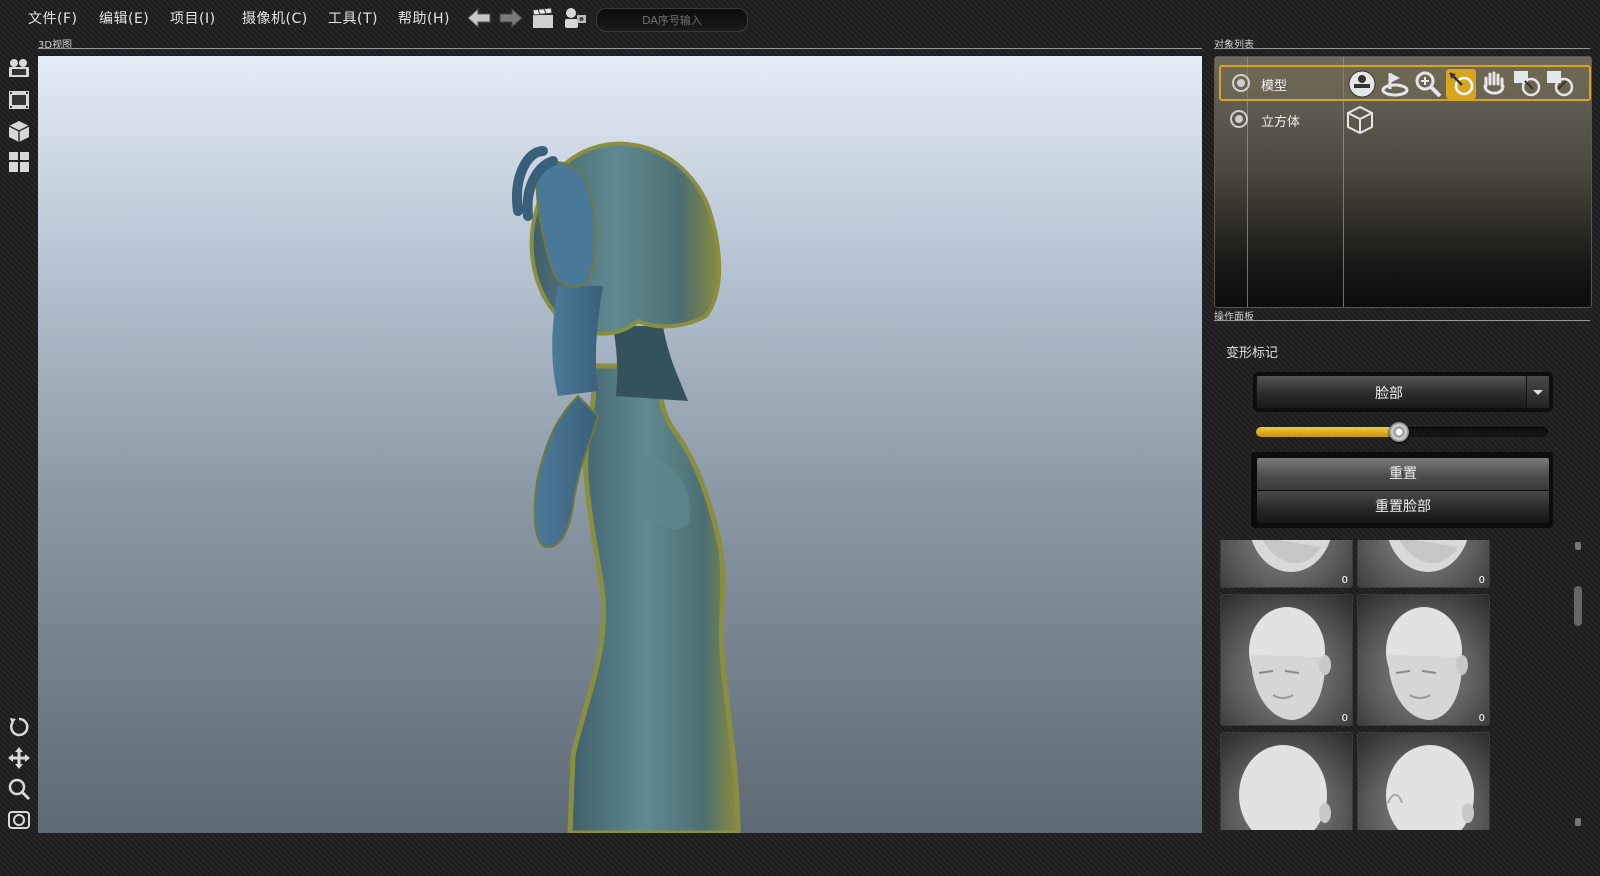  What do you see at coordinates (575, 18) in the screenshot?
I see `user-camera-icon` at bounding box center [575, 18].